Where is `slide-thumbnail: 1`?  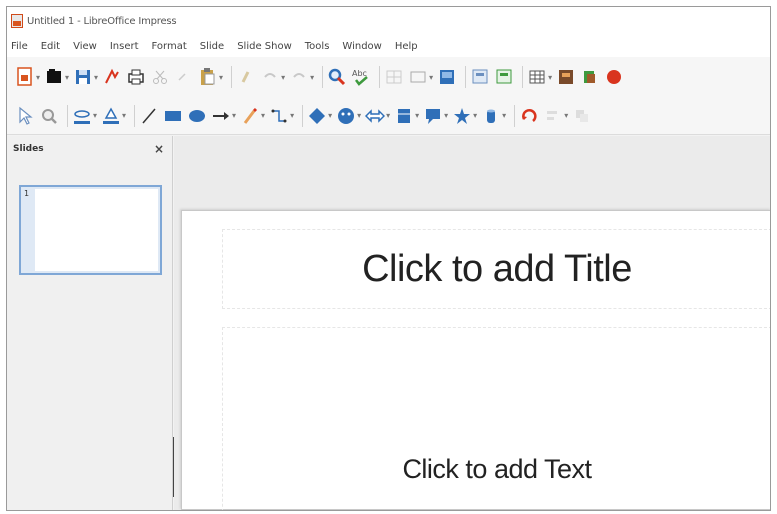
slide-thumbnail: 1 is located at coordinates (90, 230).